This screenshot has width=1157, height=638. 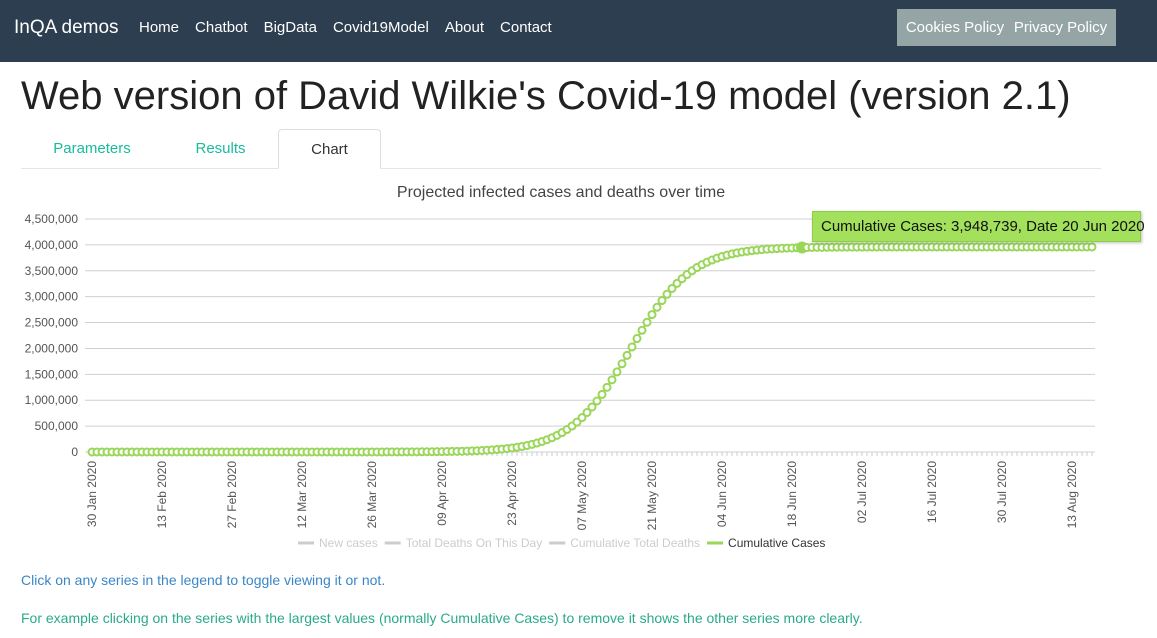 What do you see at coordinates (52, 219) in the screenshot?
I see `y-tick-label: 4,500,000` at bounding box center [52, 219].